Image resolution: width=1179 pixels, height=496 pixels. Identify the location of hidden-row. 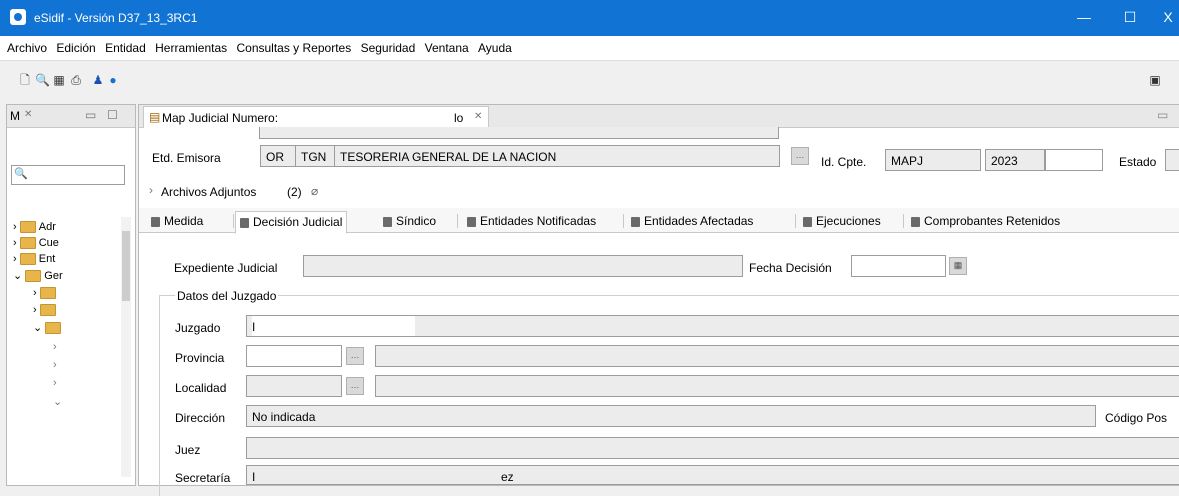
(519, 133).